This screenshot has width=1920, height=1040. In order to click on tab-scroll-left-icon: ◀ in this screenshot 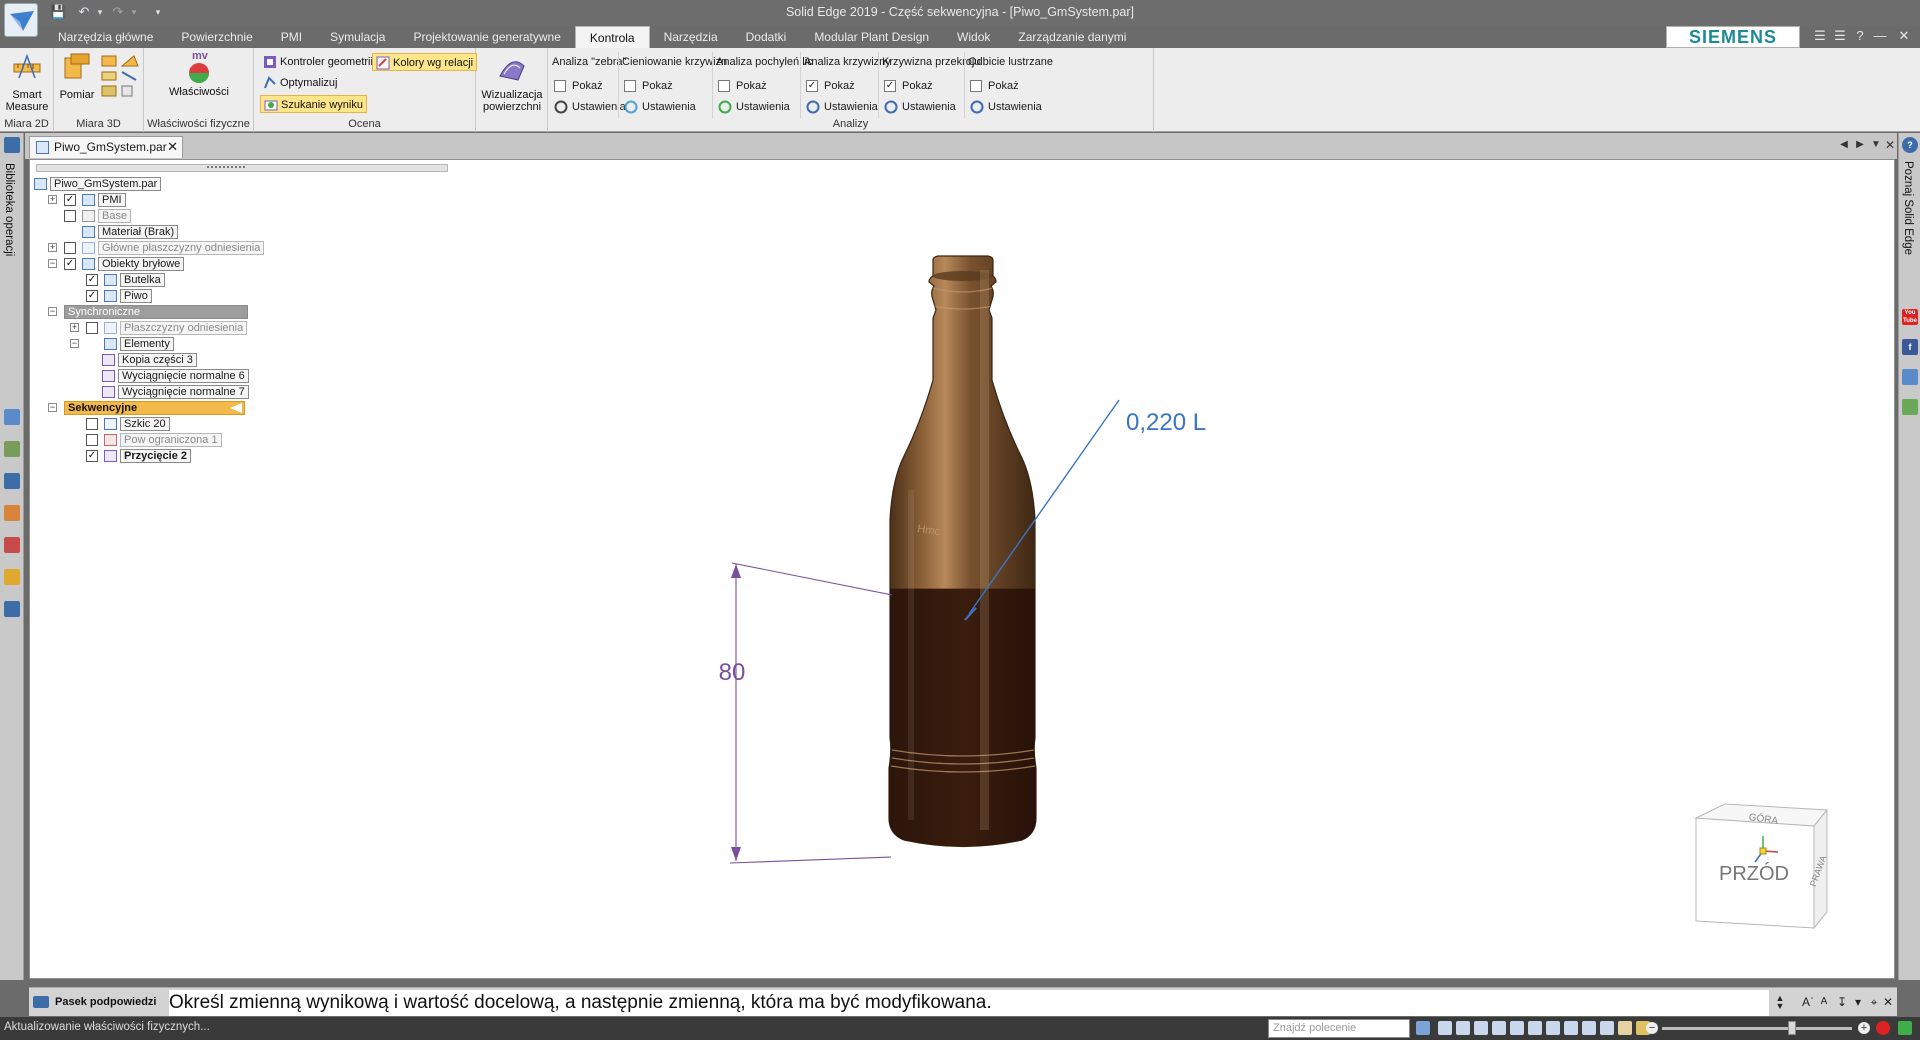, I will do `click(1844, 145)`.